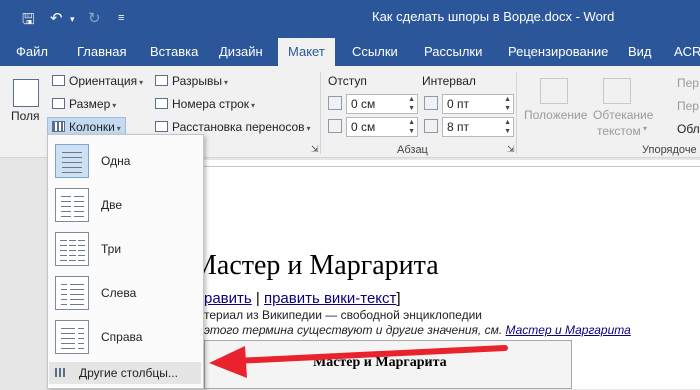  I want to click on two-columns-icon, so click(72, 205).